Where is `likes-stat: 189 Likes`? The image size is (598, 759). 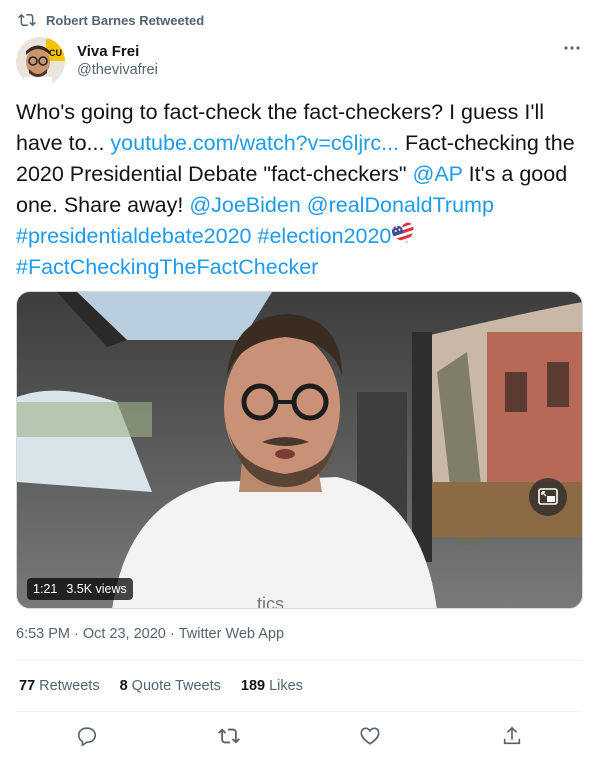 likes-stat: 189 Likes is located at coordinates (272, 686).